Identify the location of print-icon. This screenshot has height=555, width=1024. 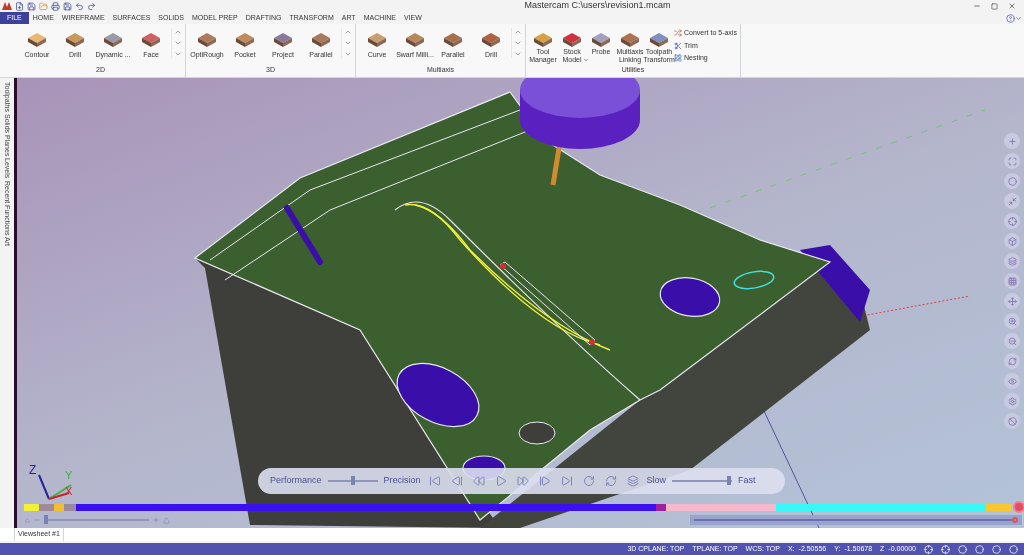
(55, 6).